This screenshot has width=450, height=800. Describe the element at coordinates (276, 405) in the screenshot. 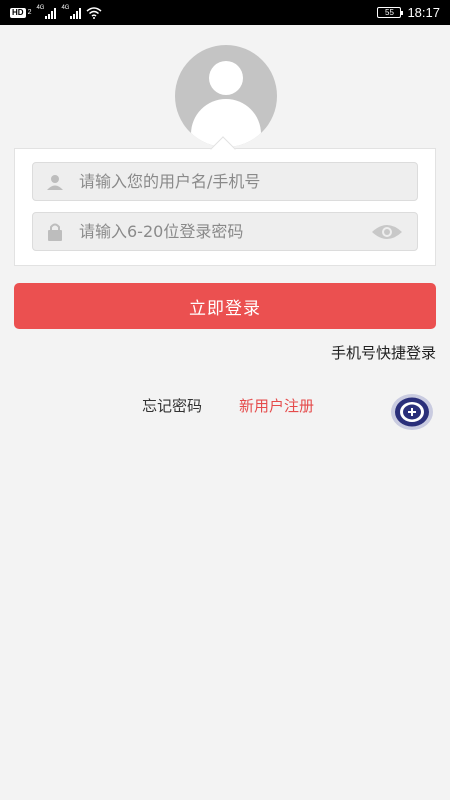

I see `register-link: 新用户注册` at that location.